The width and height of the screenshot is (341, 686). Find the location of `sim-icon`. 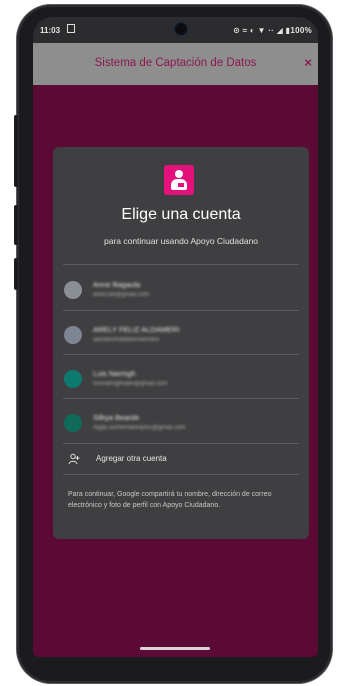

sim-icon is located at coordinates (71, 28).